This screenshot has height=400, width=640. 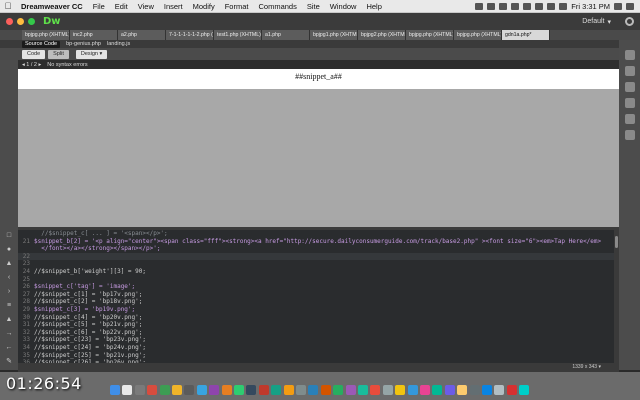 I want to click on collapse-tag-icon: ●, so click(x=9, y=250).